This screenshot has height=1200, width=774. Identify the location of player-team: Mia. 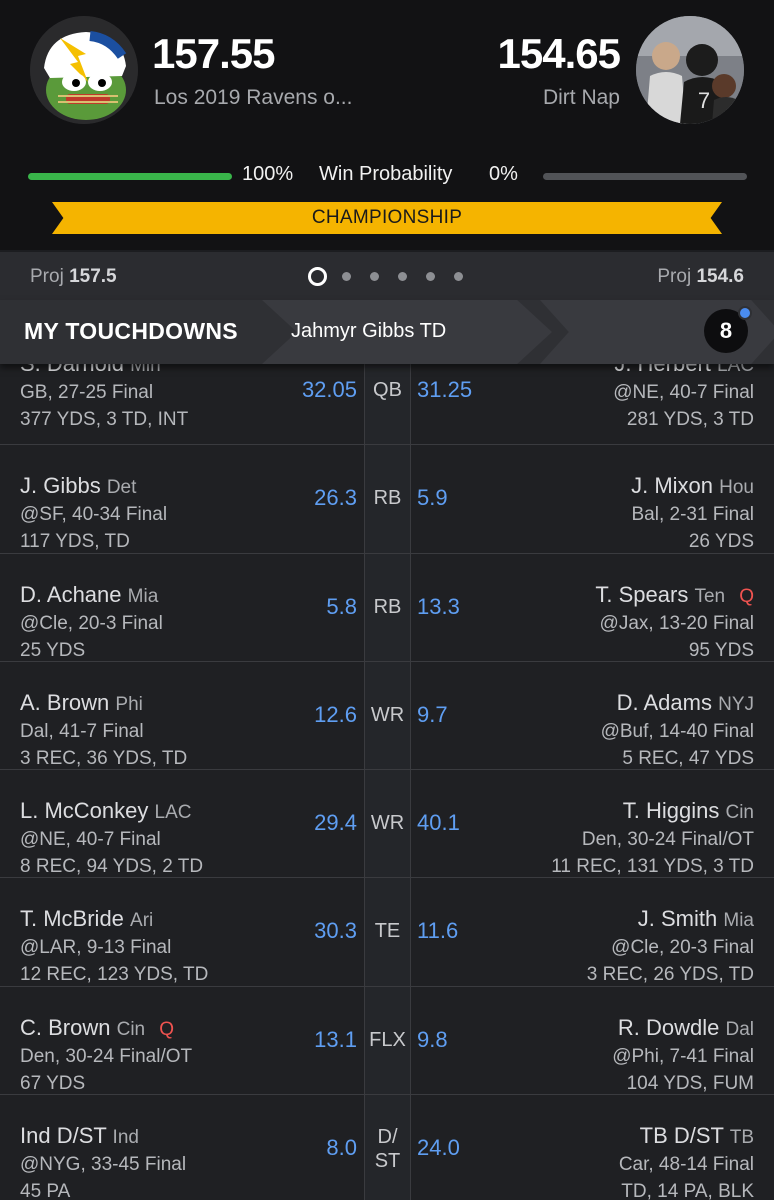
(143, 596).